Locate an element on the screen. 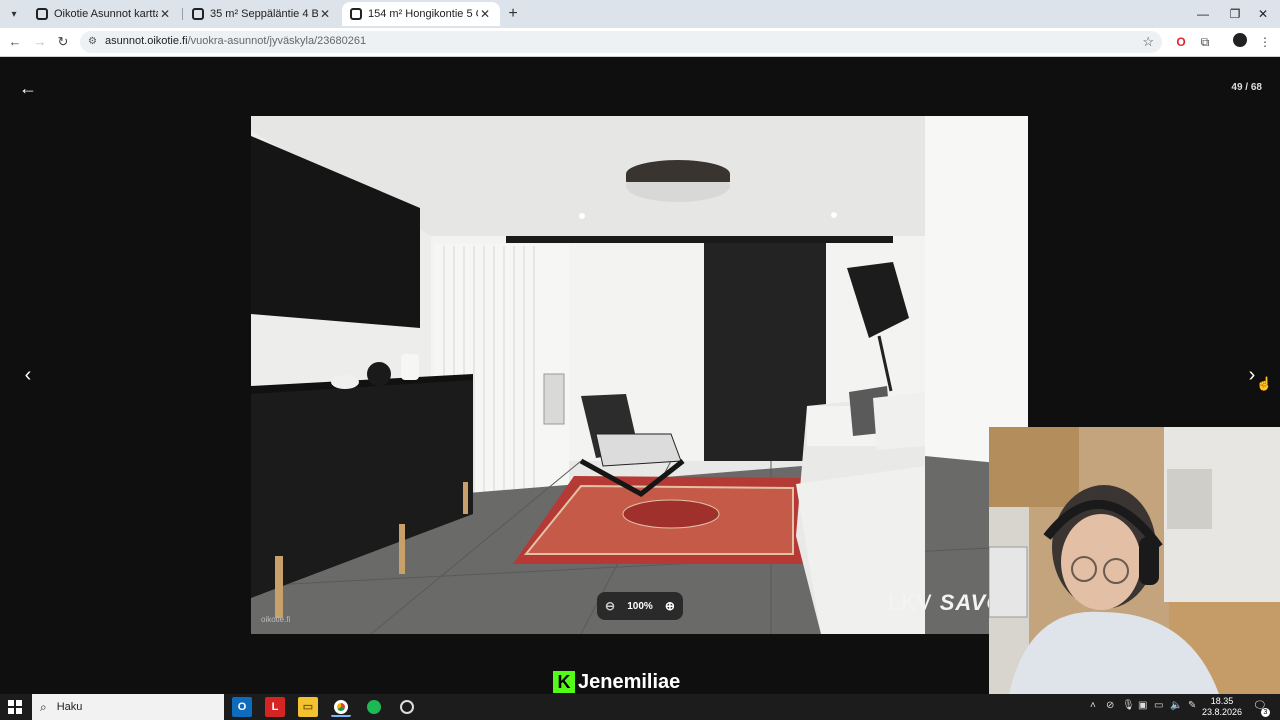  streamer-label: K Jenemiliae is located at coordinates (616, 682).